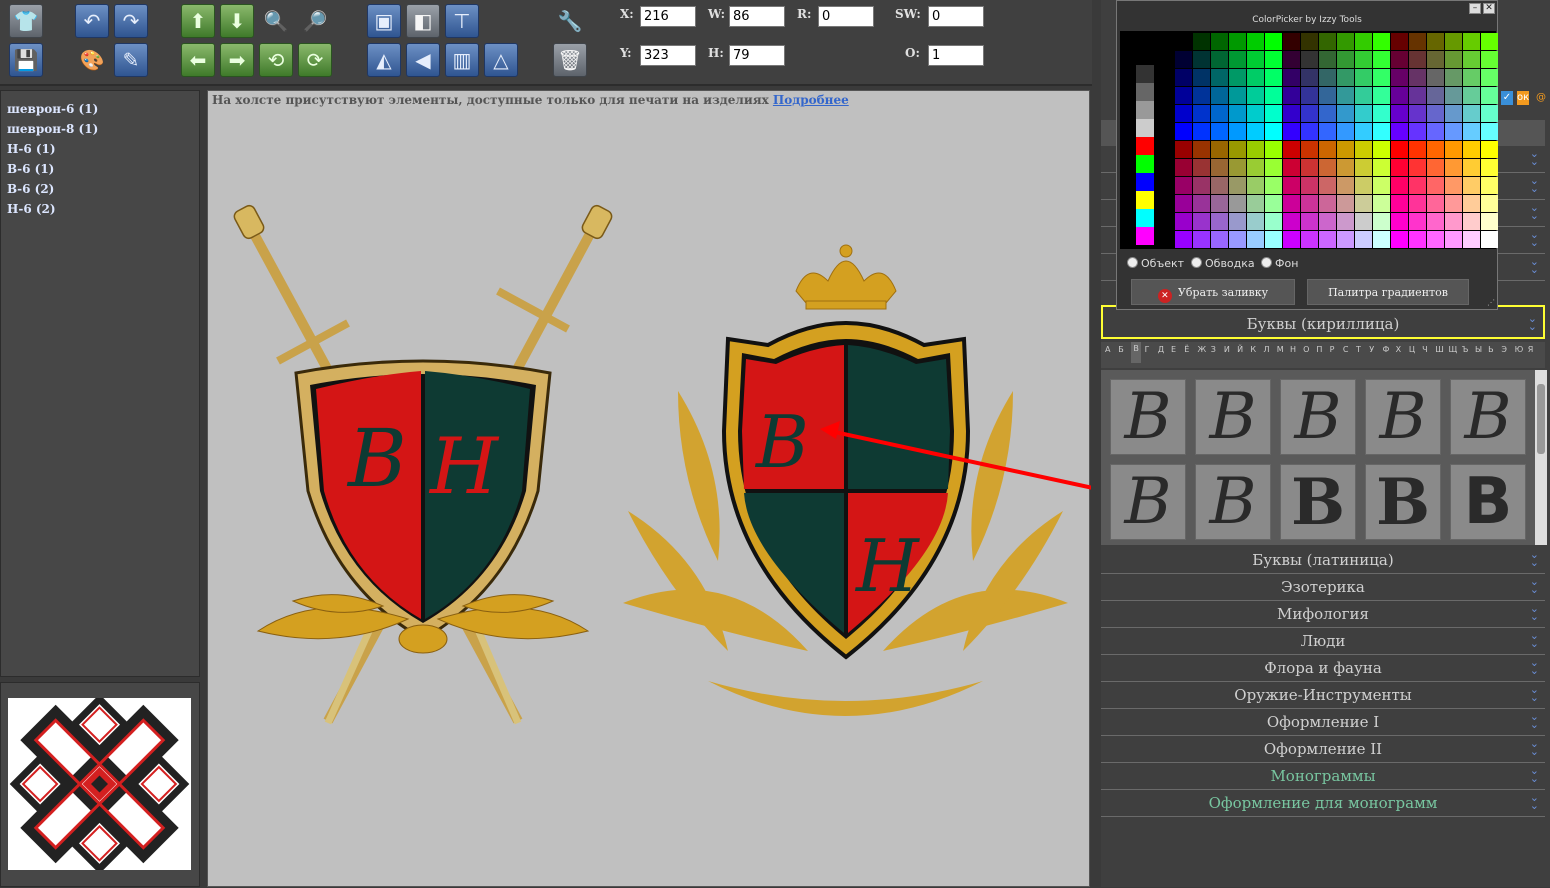 Image resolution: width=1550 pixels, height=888 pixels. Describe the element at coordinates (131, 21) in the screenshot. I see `redo-icon: ↷` at that location.